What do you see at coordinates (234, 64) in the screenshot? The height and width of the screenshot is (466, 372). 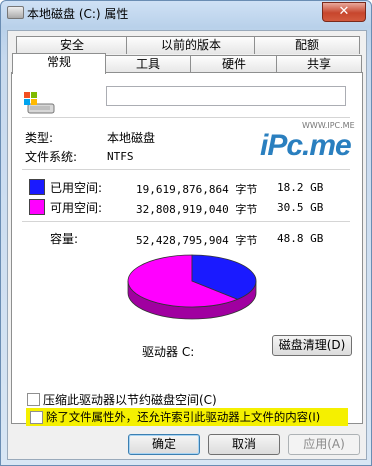 I see `tab-hardware: 硬件` at bounding box center [234, 64].